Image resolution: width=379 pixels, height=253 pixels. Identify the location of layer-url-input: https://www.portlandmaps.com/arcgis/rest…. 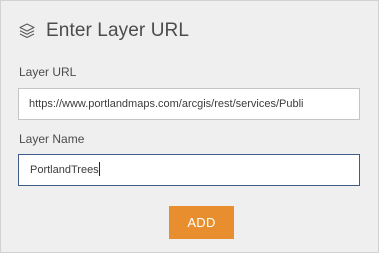
(189, 104).